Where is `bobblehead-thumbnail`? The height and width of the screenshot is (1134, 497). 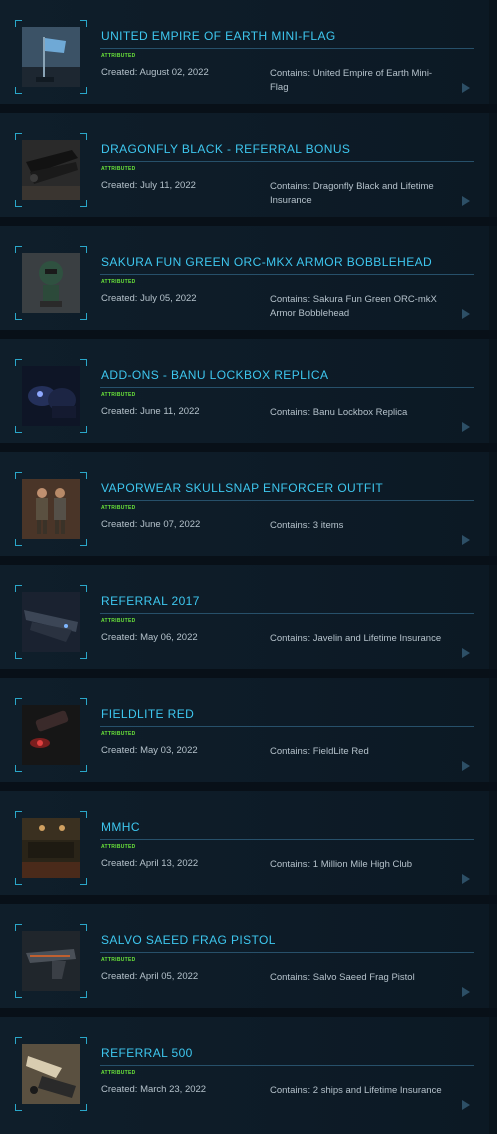 bobblehead-thumbnail is located at coordinates (51, 283).